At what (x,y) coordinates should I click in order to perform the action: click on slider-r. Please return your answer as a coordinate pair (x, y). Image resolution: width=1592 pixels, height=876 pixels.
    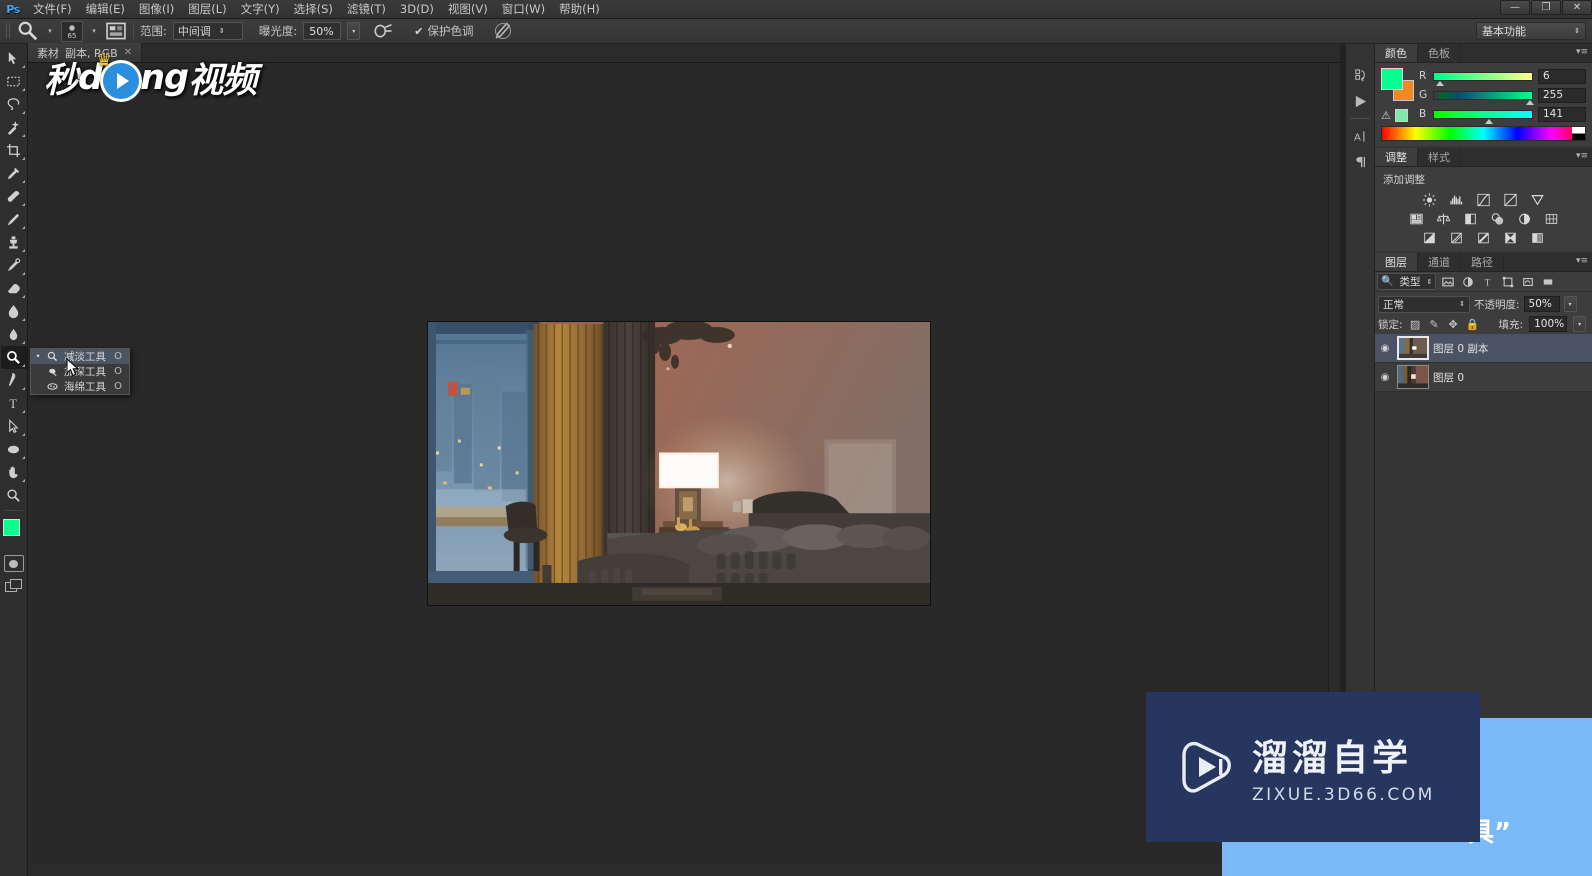
    Looking at the image, I should click on (1483, 78).